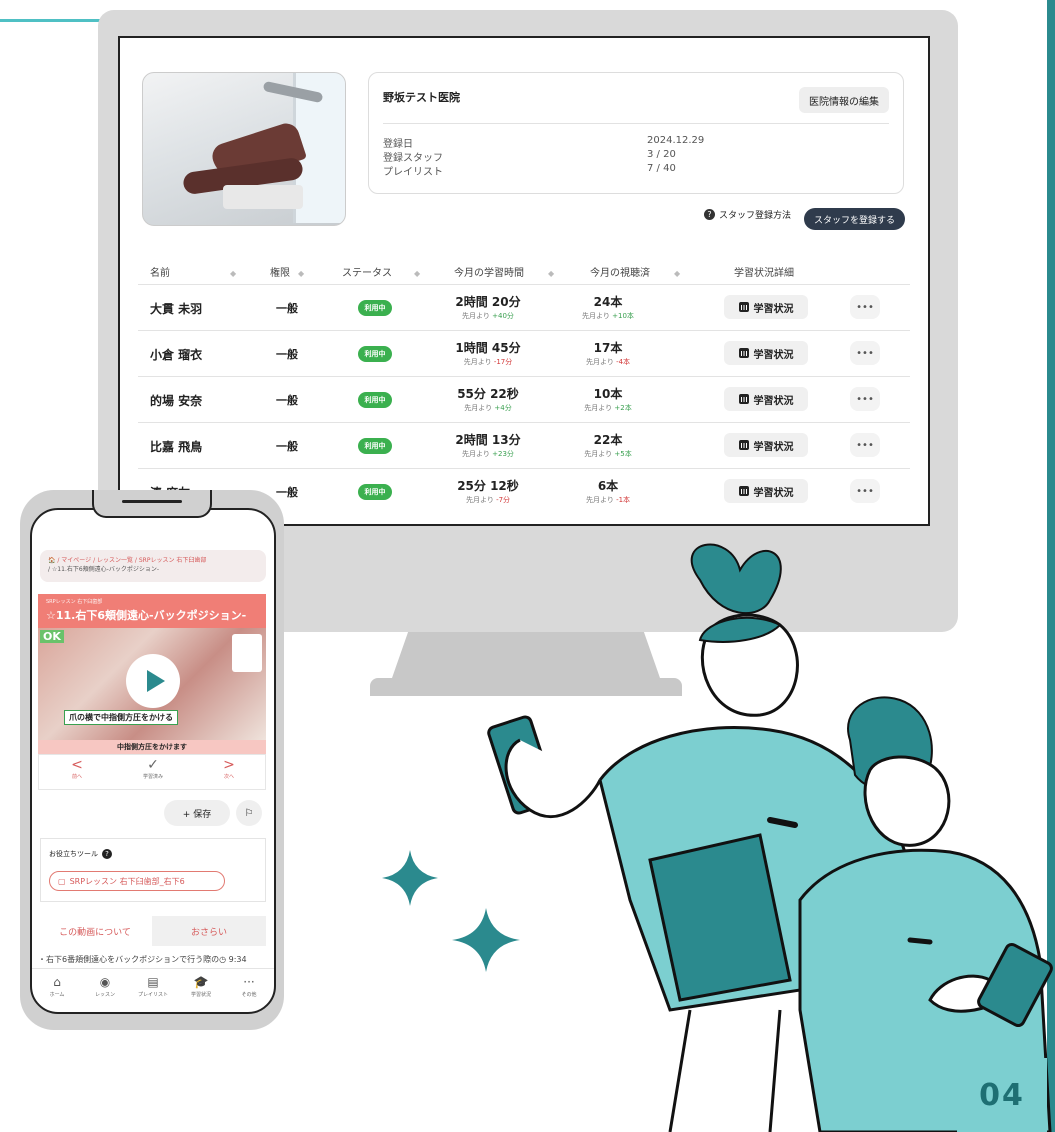 The width and height of the screenshot is (1055, 1132). I want to click on info-label-staff: 登録スタッフ, so click(413, 158).